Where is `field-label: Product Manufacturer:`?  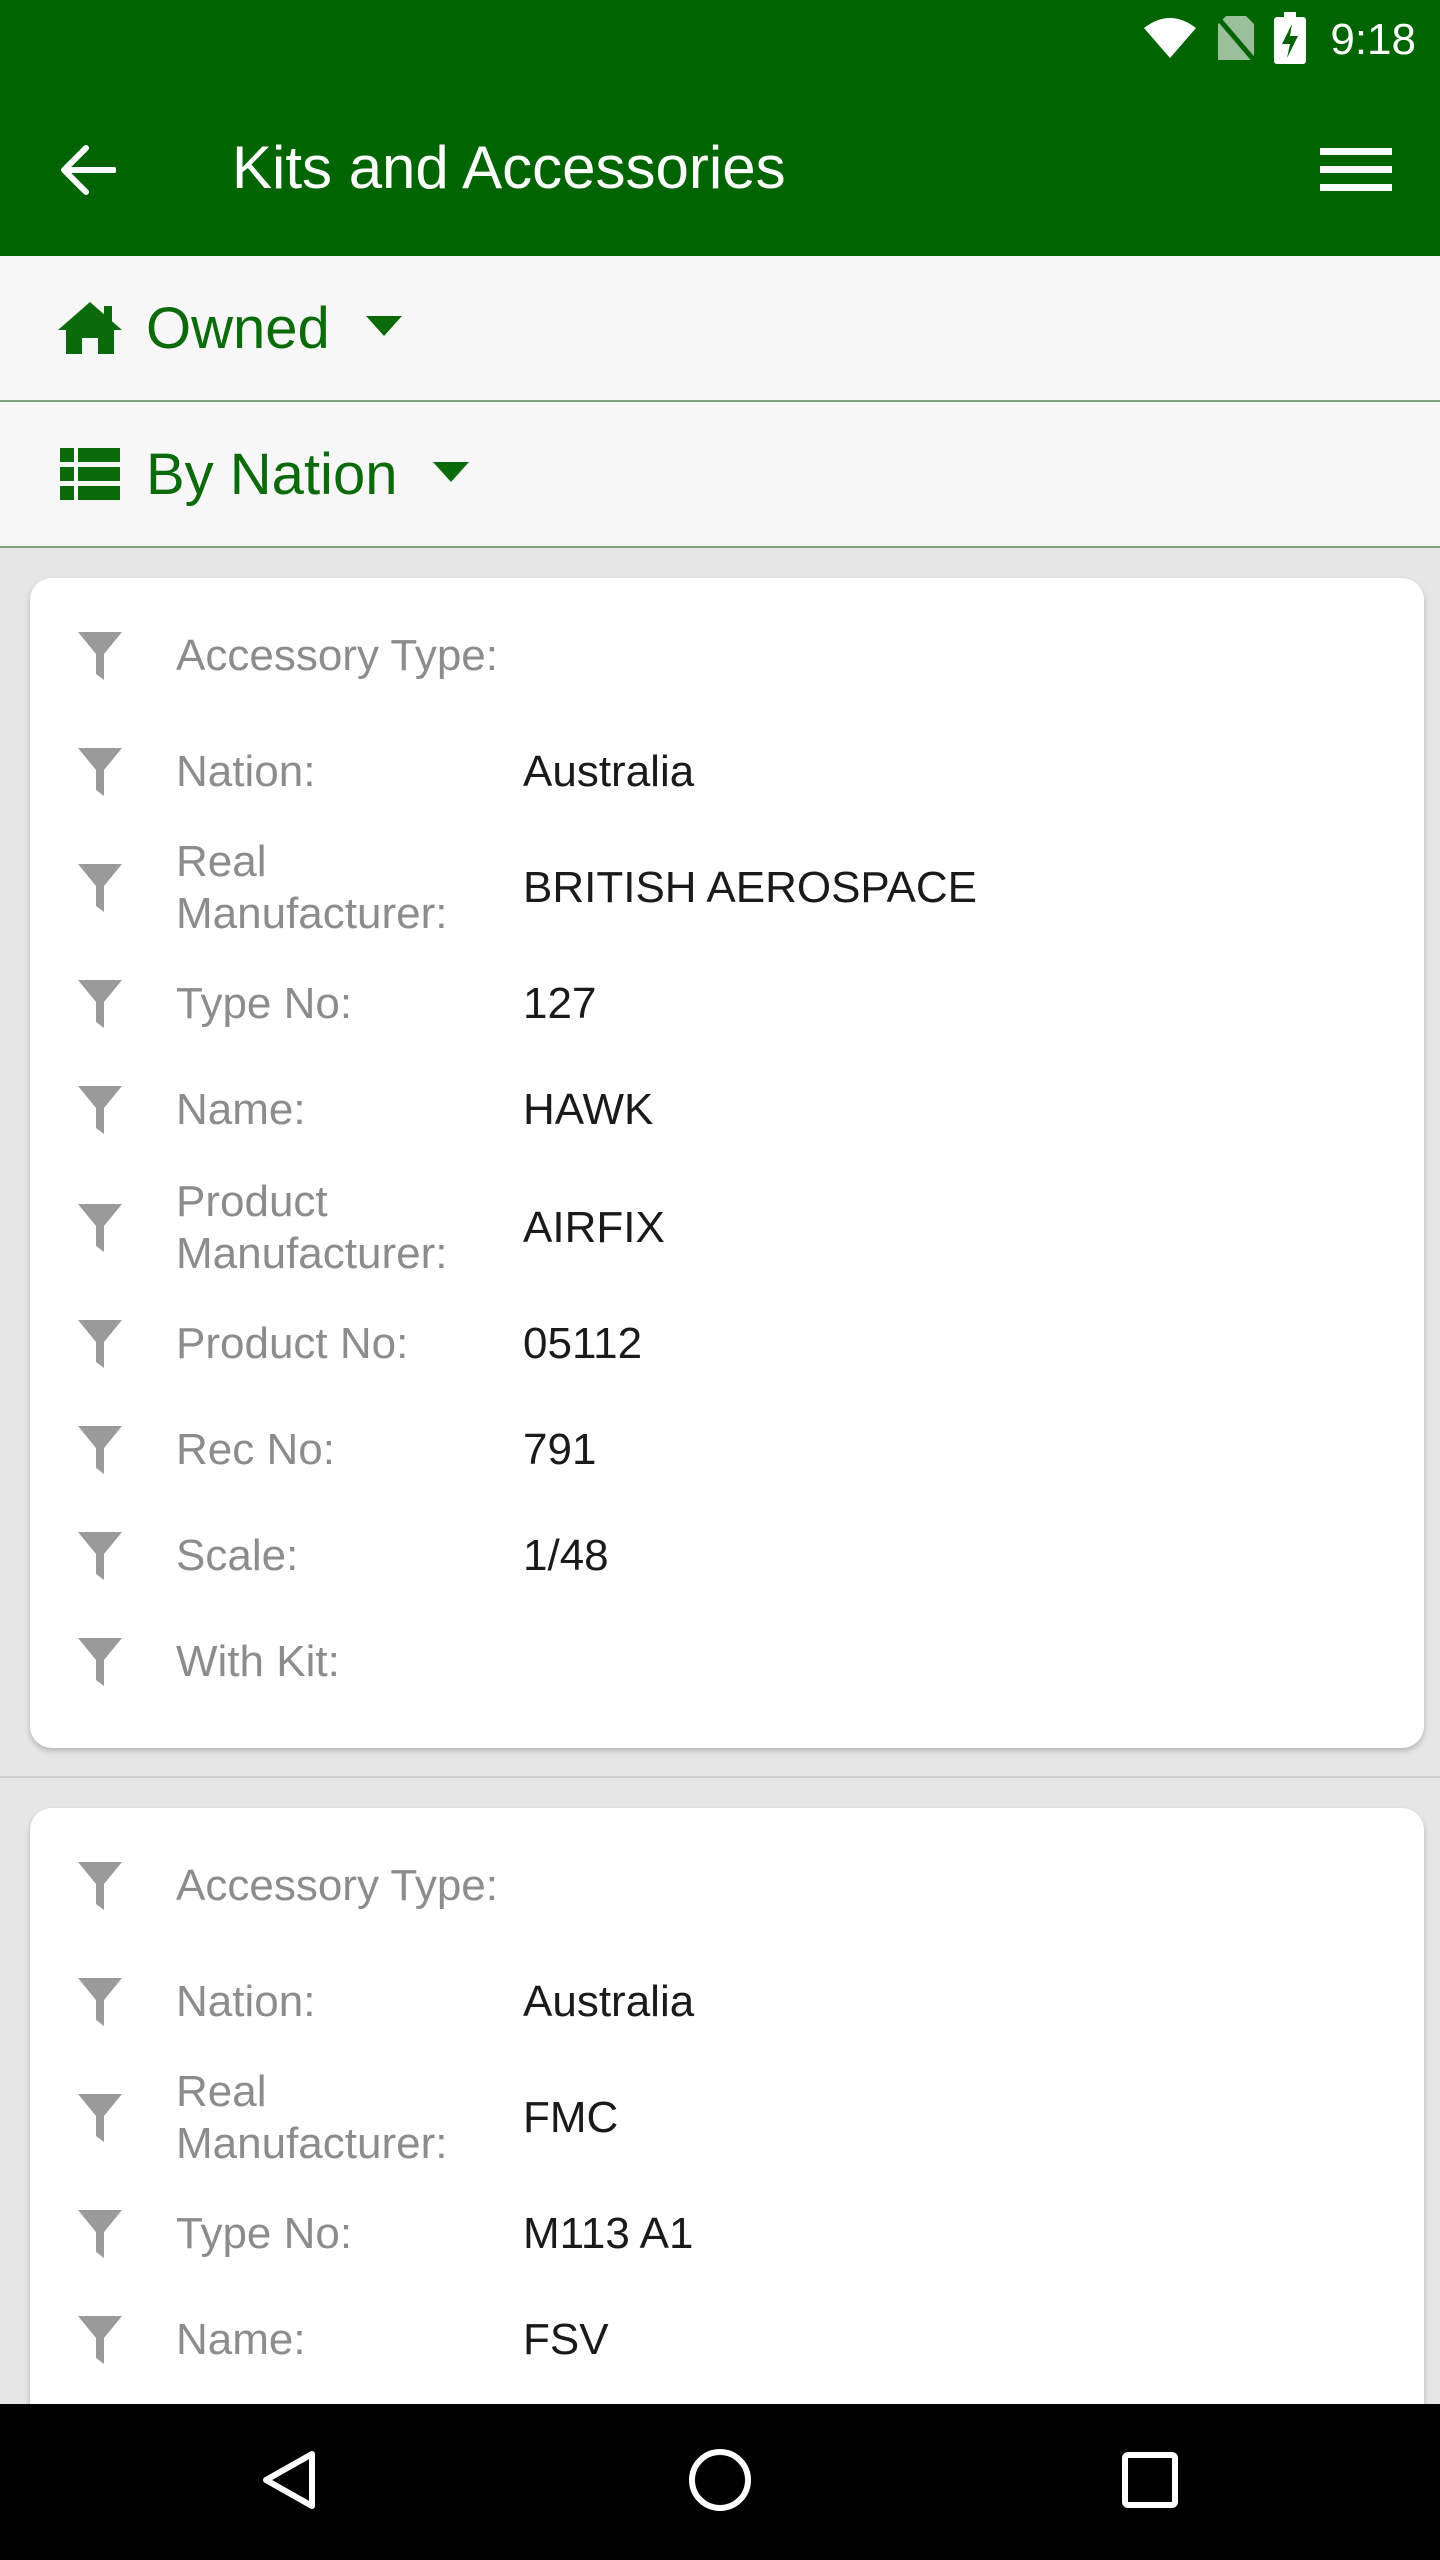 field-label: Product Manufacturer: is located at coordinates (312, 1227).